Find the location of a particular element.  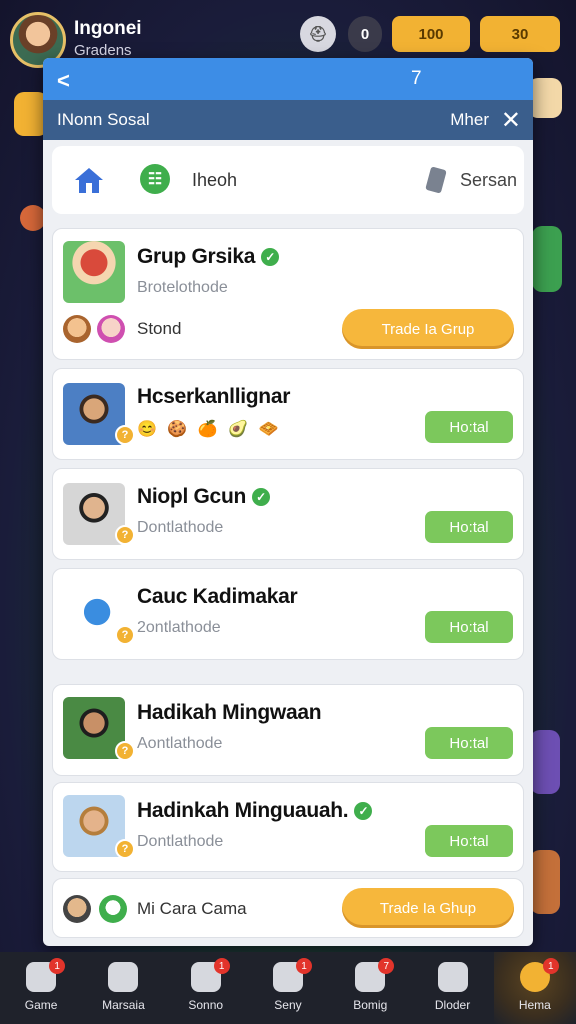

gift-value: 100 is located at coordinates (431, 34).